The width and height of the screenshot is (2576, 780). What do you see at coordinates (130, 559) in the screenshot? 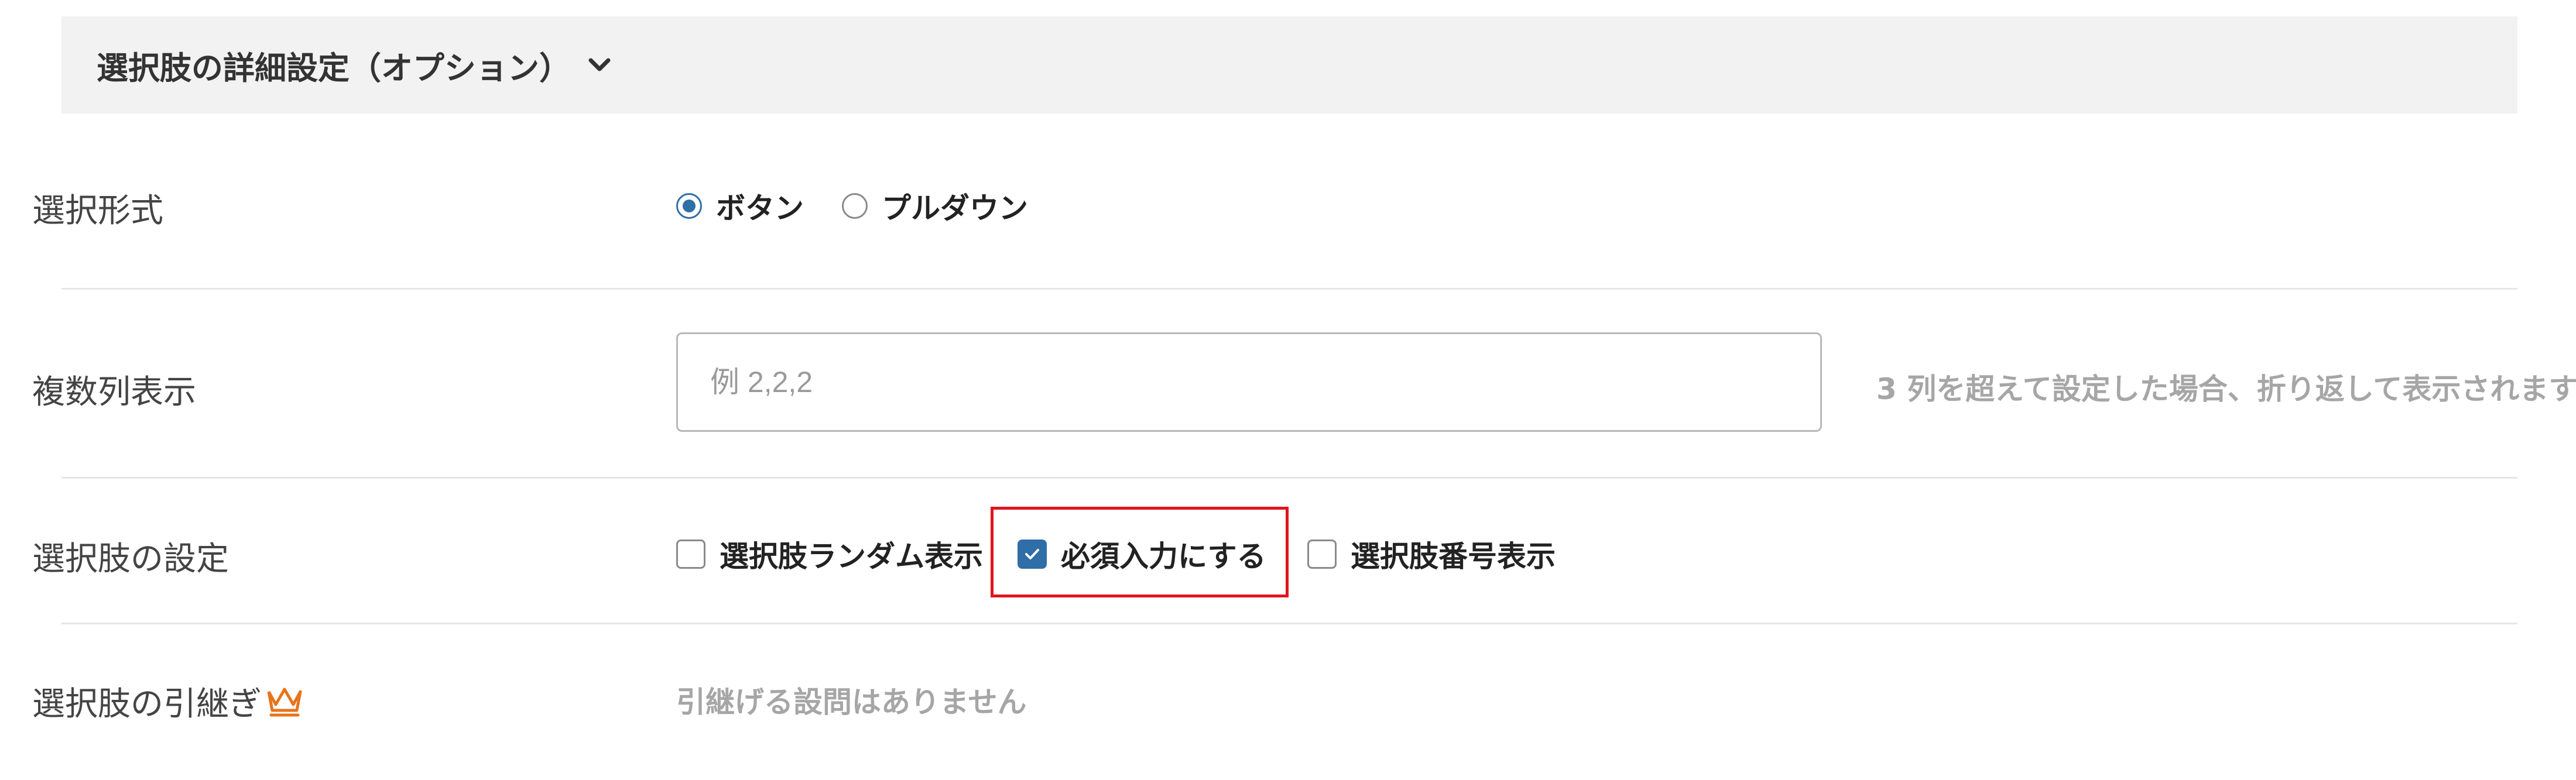
I see `choice-settings-label: 選択肢の設定` at bounding box center [130, 559].